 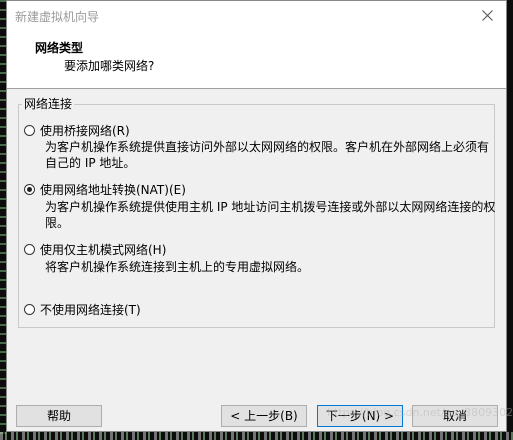 I want to click on option-nat-label: 使用网络地址转换(NAT)(E), so click(x=113, y=190).